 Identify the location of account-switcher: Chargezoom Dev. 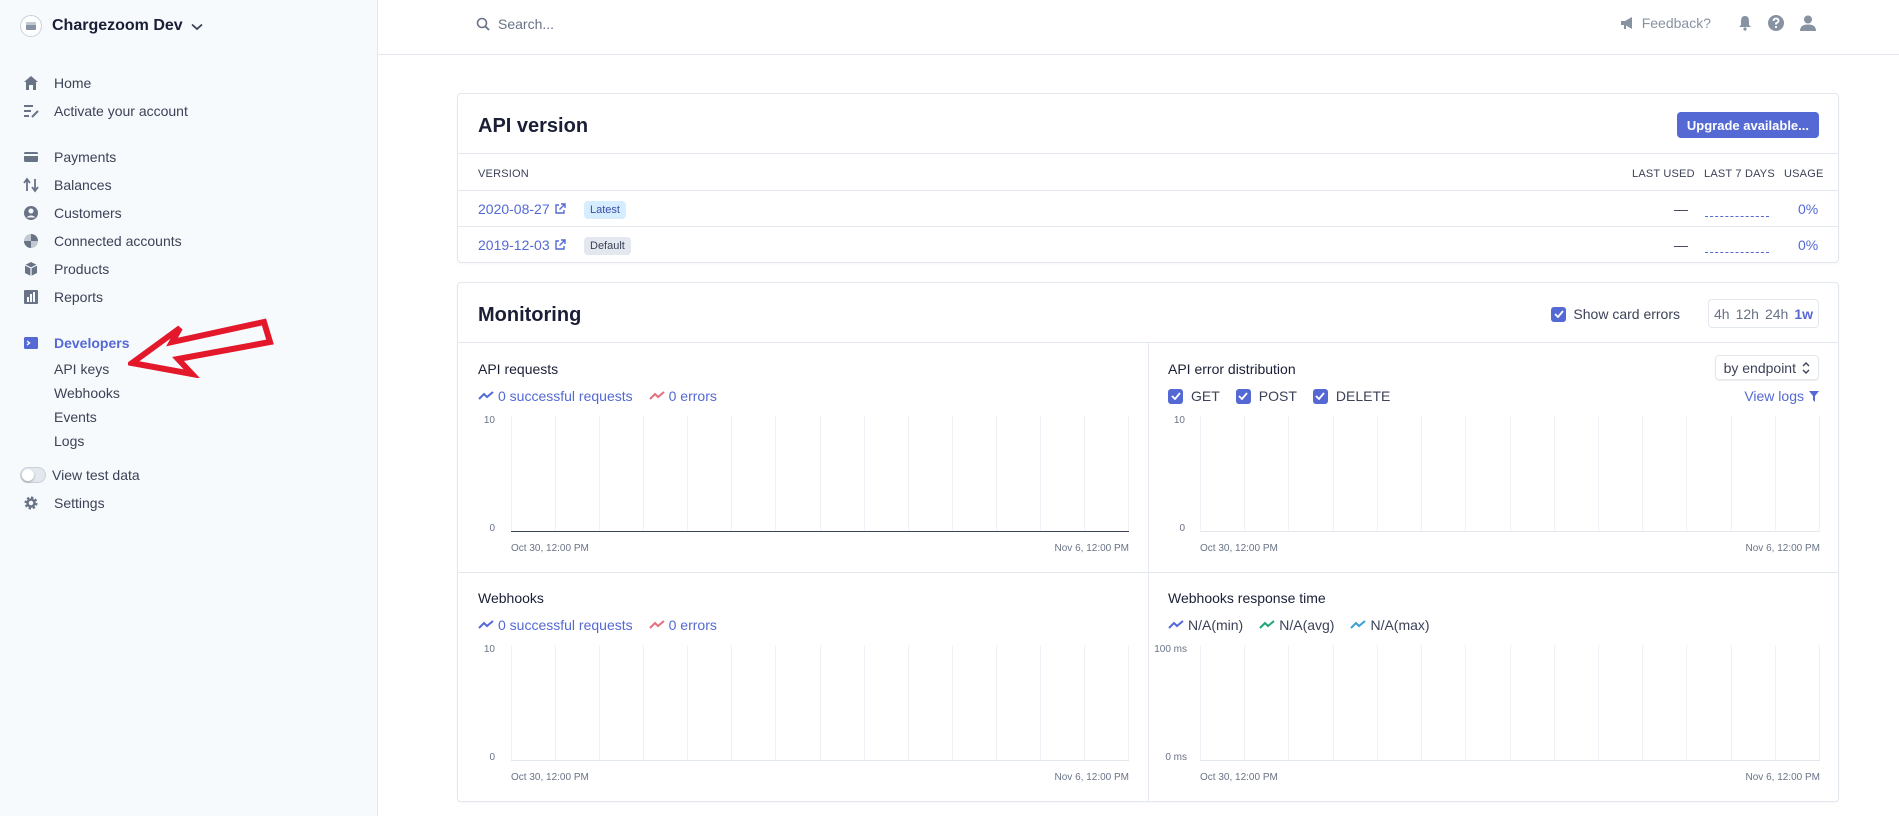
(111, 26).